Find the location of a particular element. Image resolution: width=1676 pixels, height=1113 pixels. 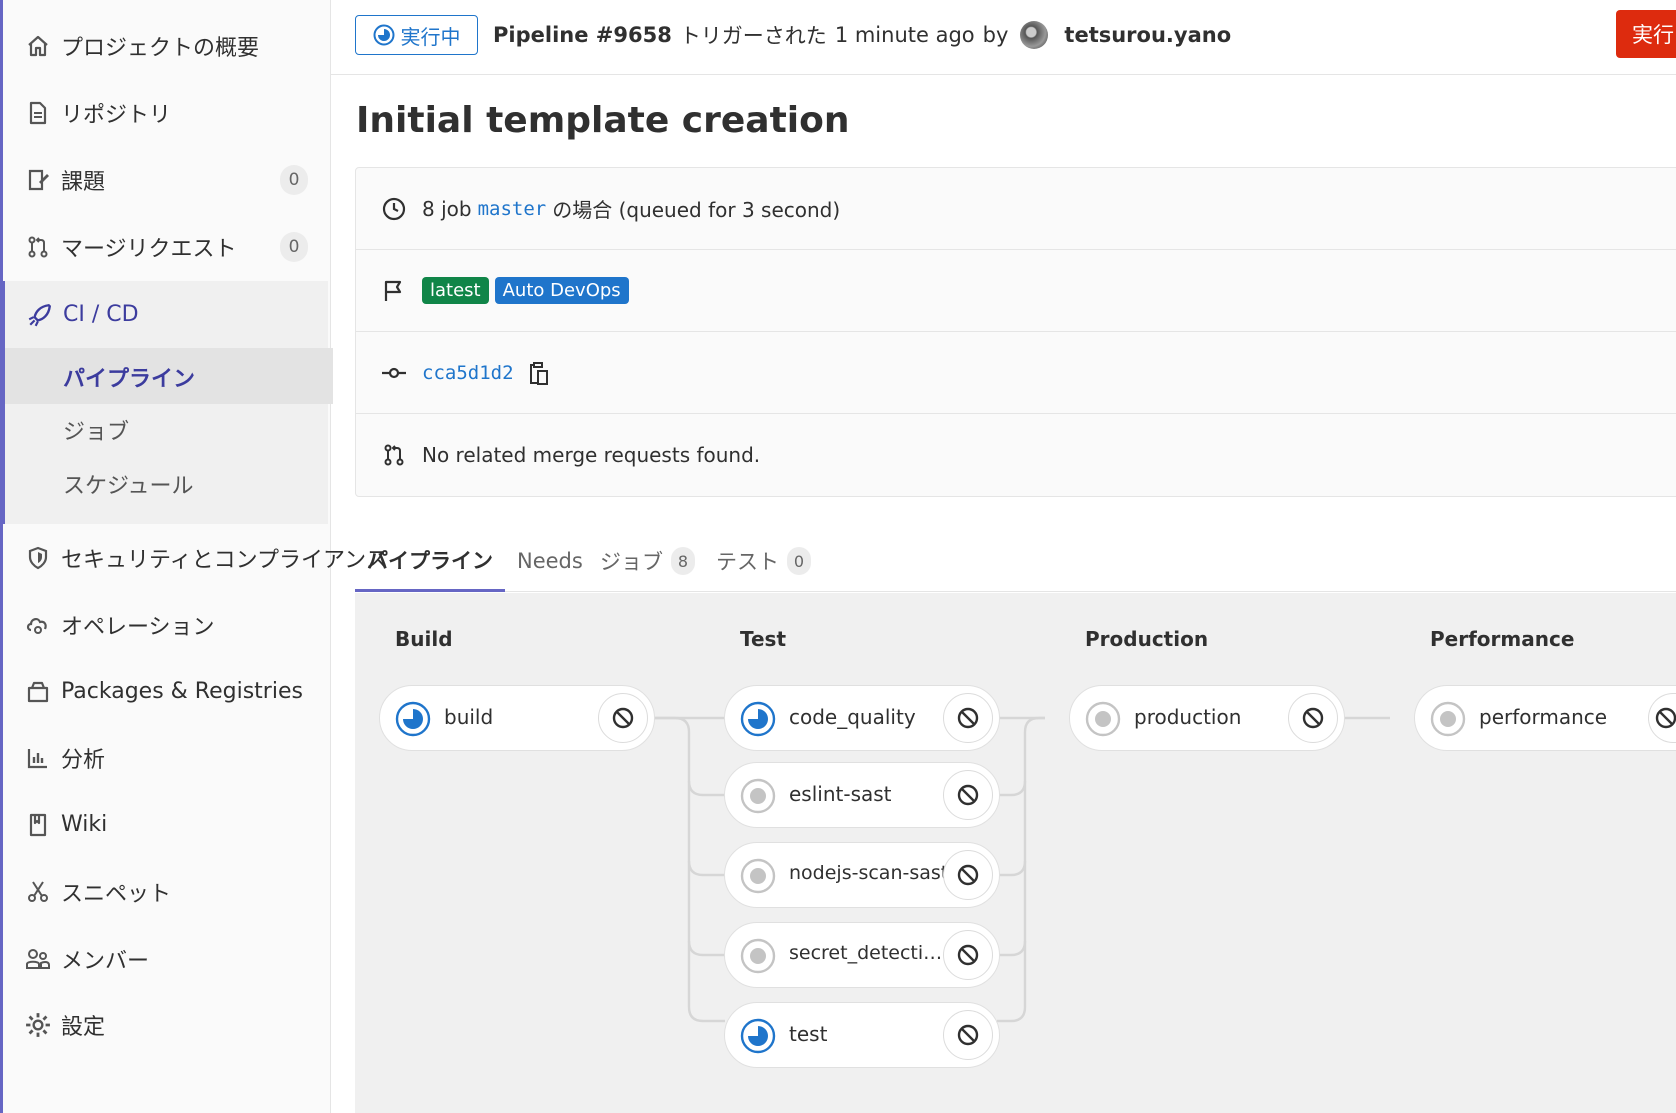

header-action-button: 実行中 is located at coordinates (1646, 34).